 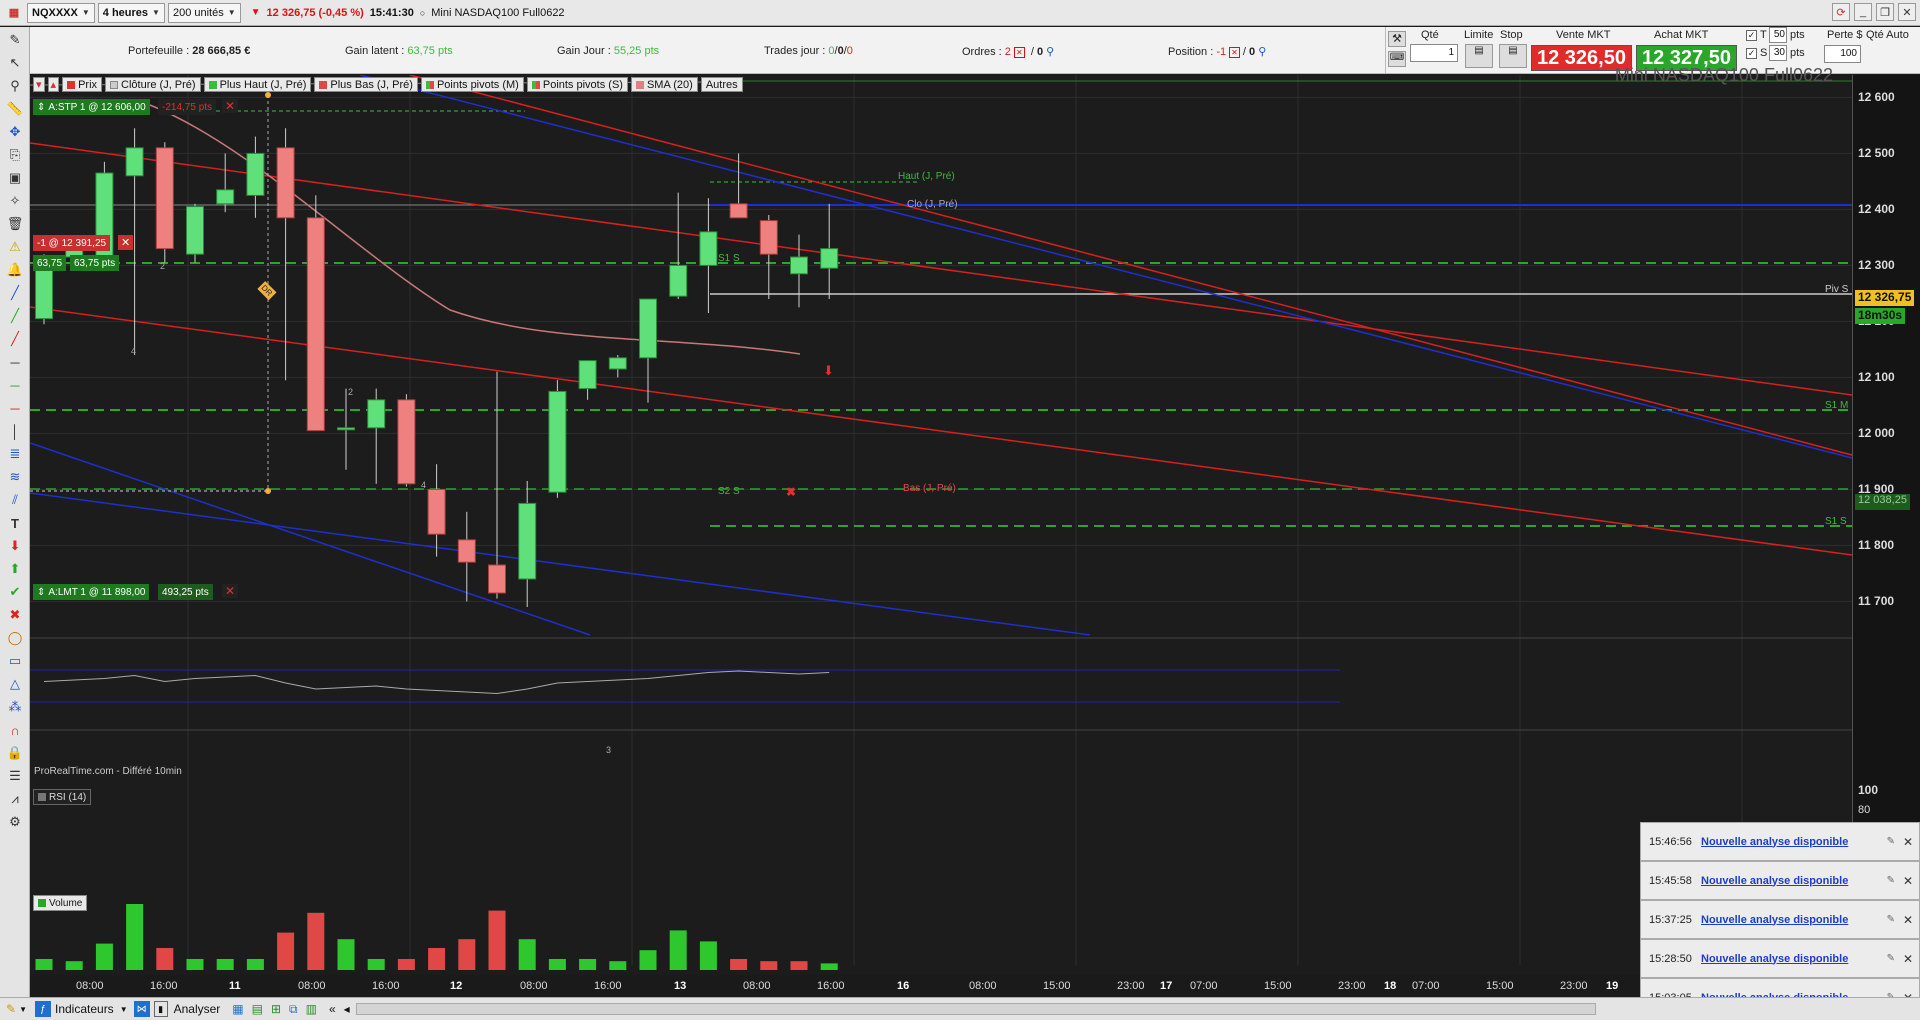 I want to click on notification-item: 15:37:25 Nouvelle analyse disponible ✎ ✕, so click(x=1780, y=919).